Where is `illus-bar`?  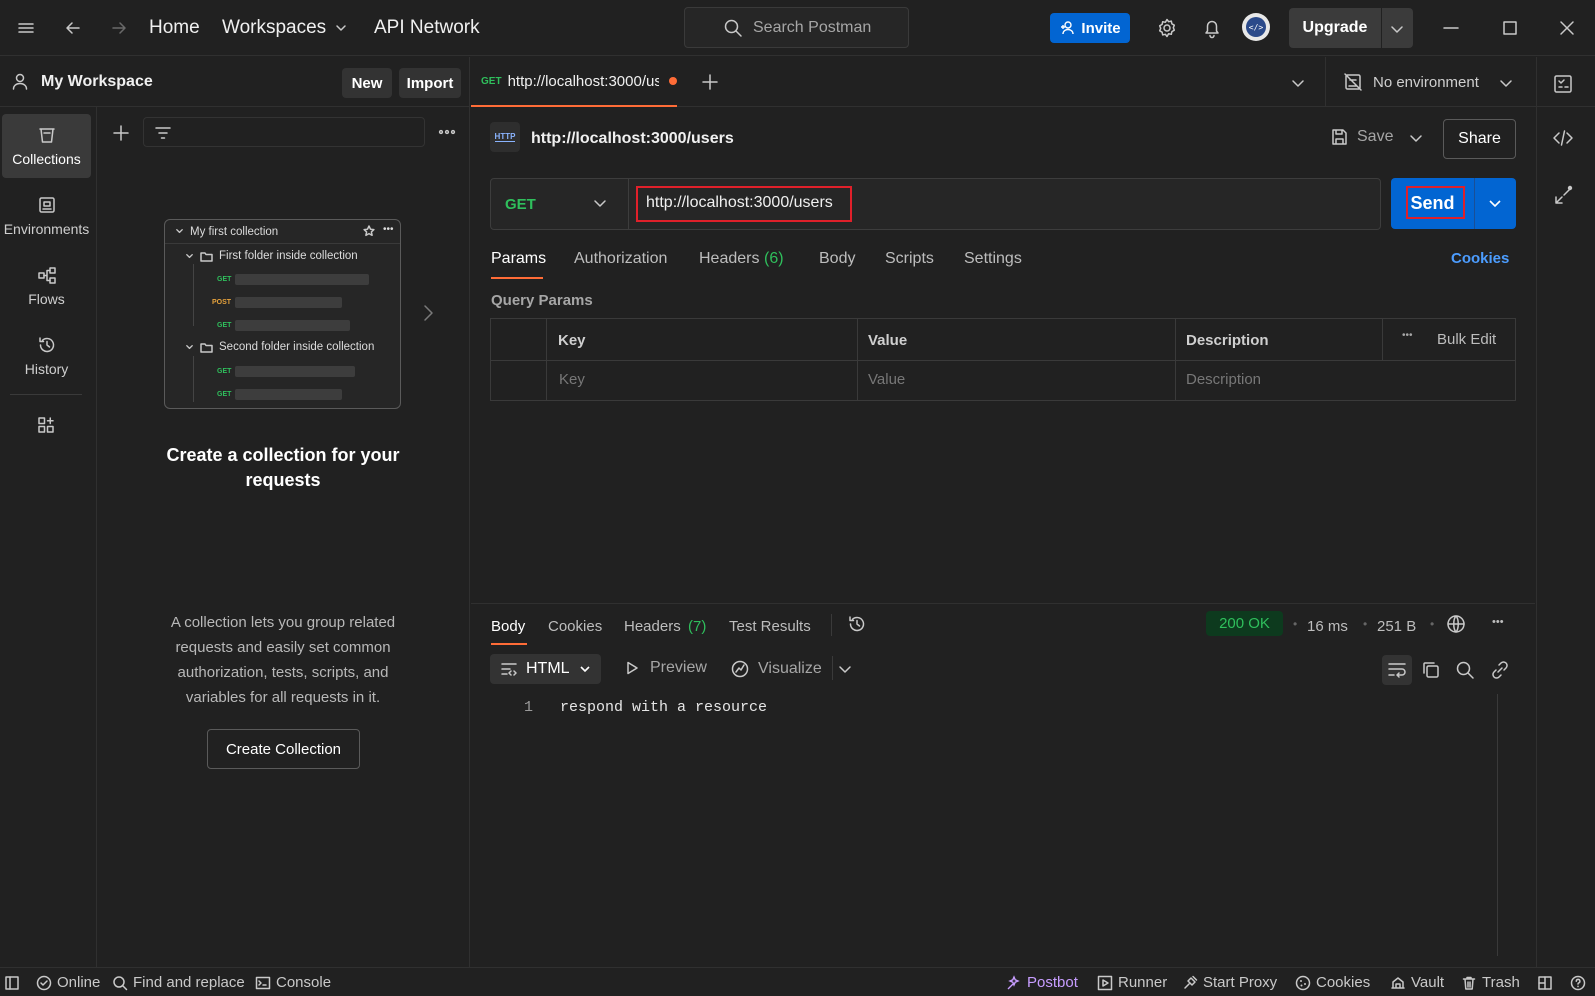
illus-bar is located at coordinates (288, 302).